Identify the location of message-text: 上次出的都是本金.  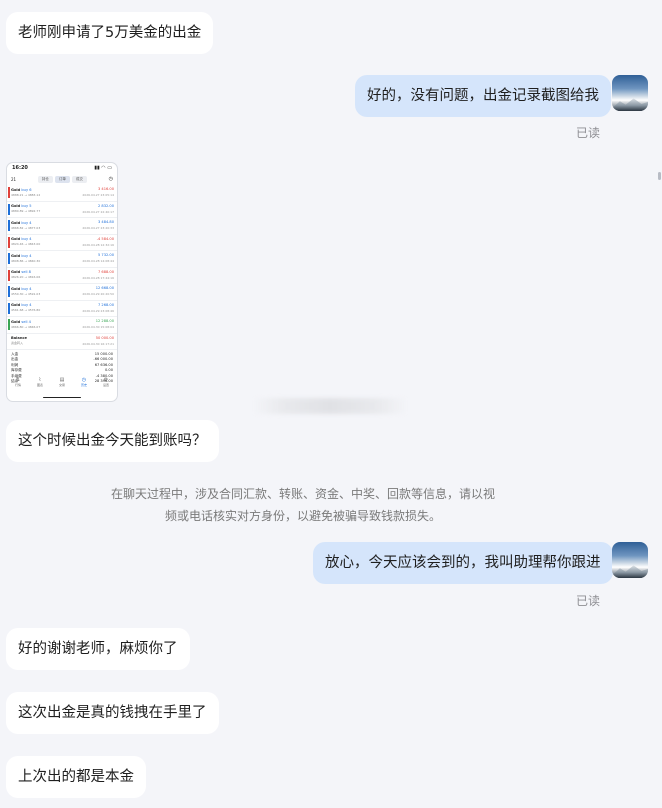
(76, 777).